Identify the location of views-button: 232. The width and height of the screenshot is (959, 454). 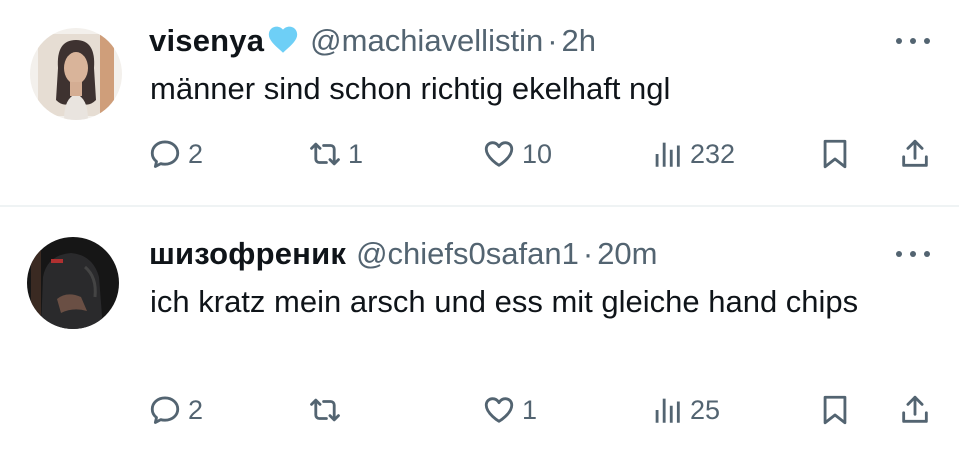
(692, 154).